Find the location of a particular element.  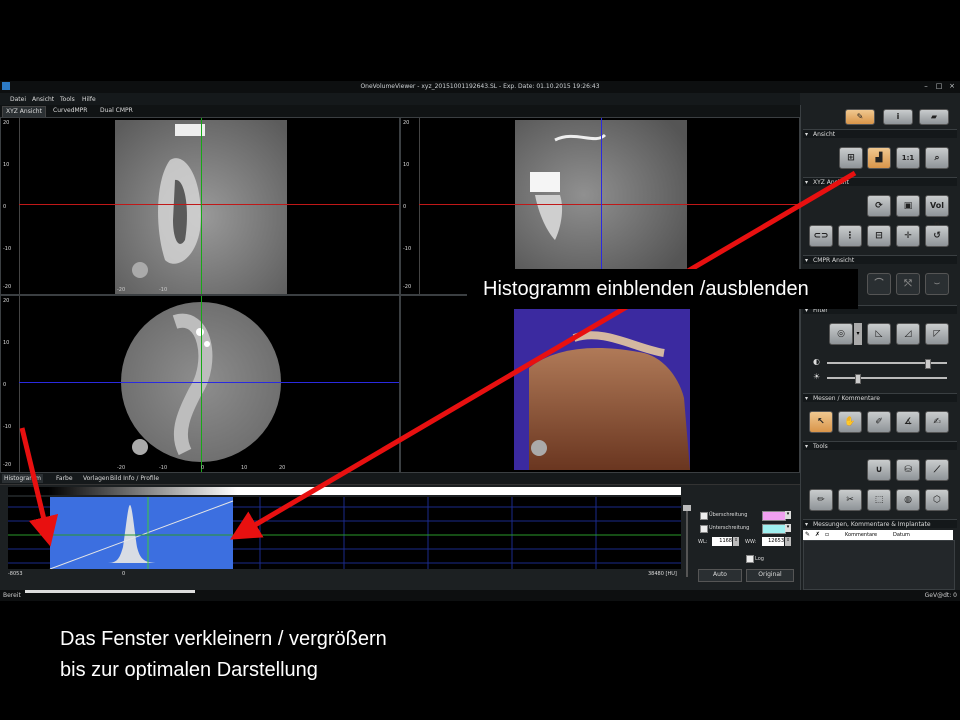

caption-line-1: Das Fenster verkleinern / vergrößern is located at coordinates (223, 639).